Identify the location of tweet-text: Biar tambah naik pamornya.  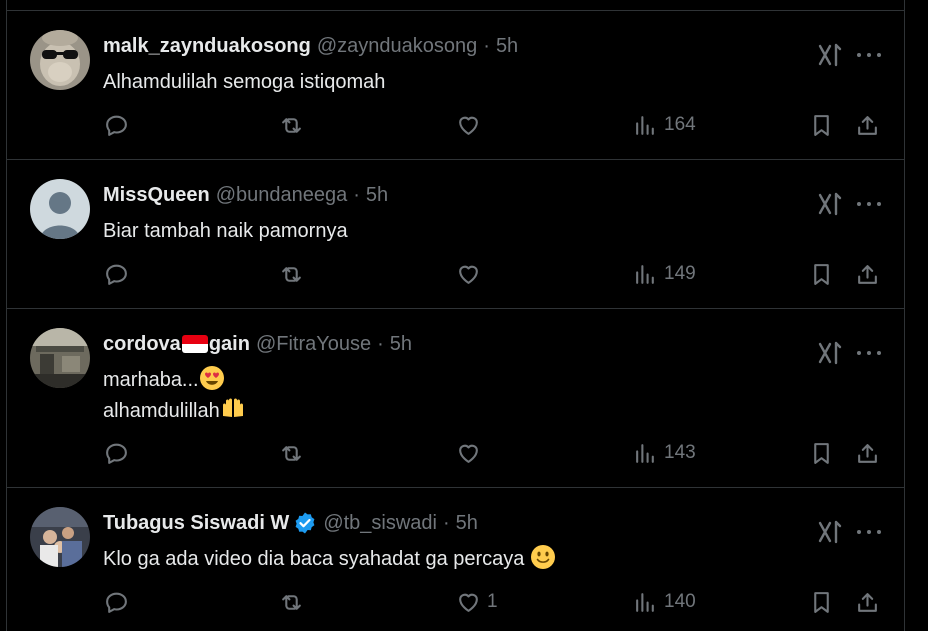
(225, 231).